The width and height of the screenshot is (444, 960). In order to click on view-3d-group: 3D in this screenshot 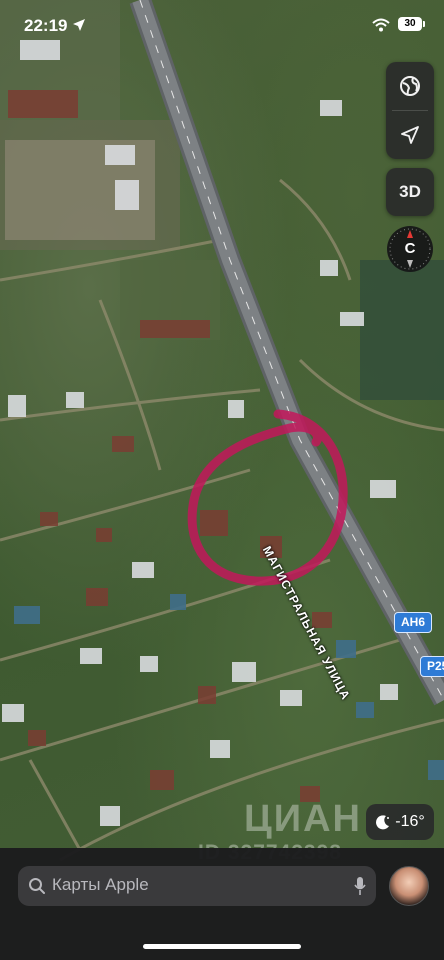, I will do `click(410, 192)`.